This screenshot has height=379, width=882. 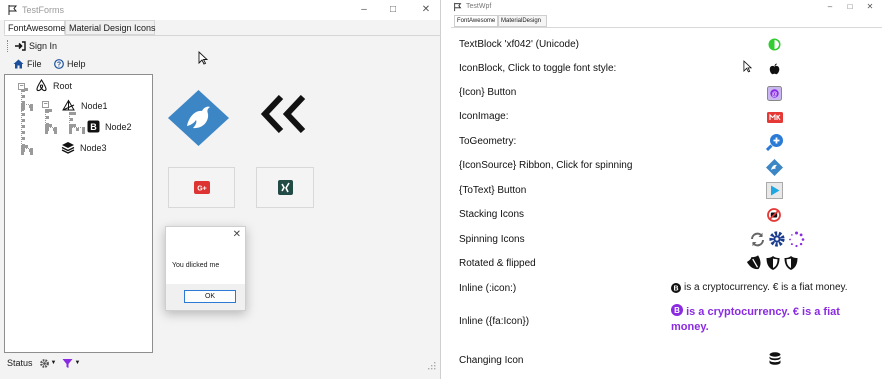 I want to click on changing-icon-cell, so click(x=775, y=359).